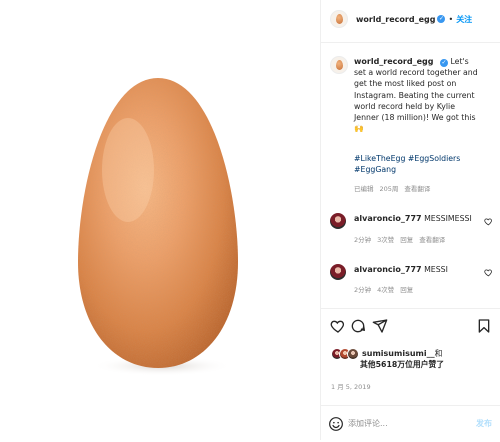 The image size is (500, 442). Describe the element at coordinates (346, 355) in the screenshot. I see `liker-avatars` at that location.